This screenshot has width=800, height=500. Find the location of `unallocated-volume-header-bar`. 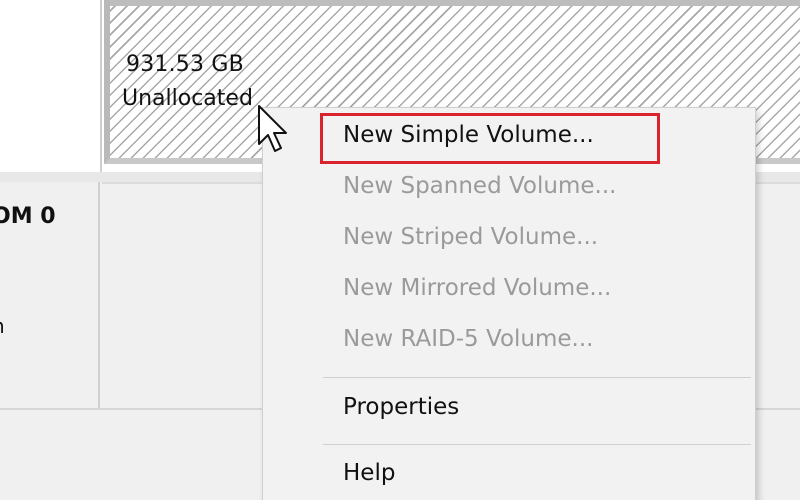

unallocated-volume-header-bar is located at coordinates (455, 3).